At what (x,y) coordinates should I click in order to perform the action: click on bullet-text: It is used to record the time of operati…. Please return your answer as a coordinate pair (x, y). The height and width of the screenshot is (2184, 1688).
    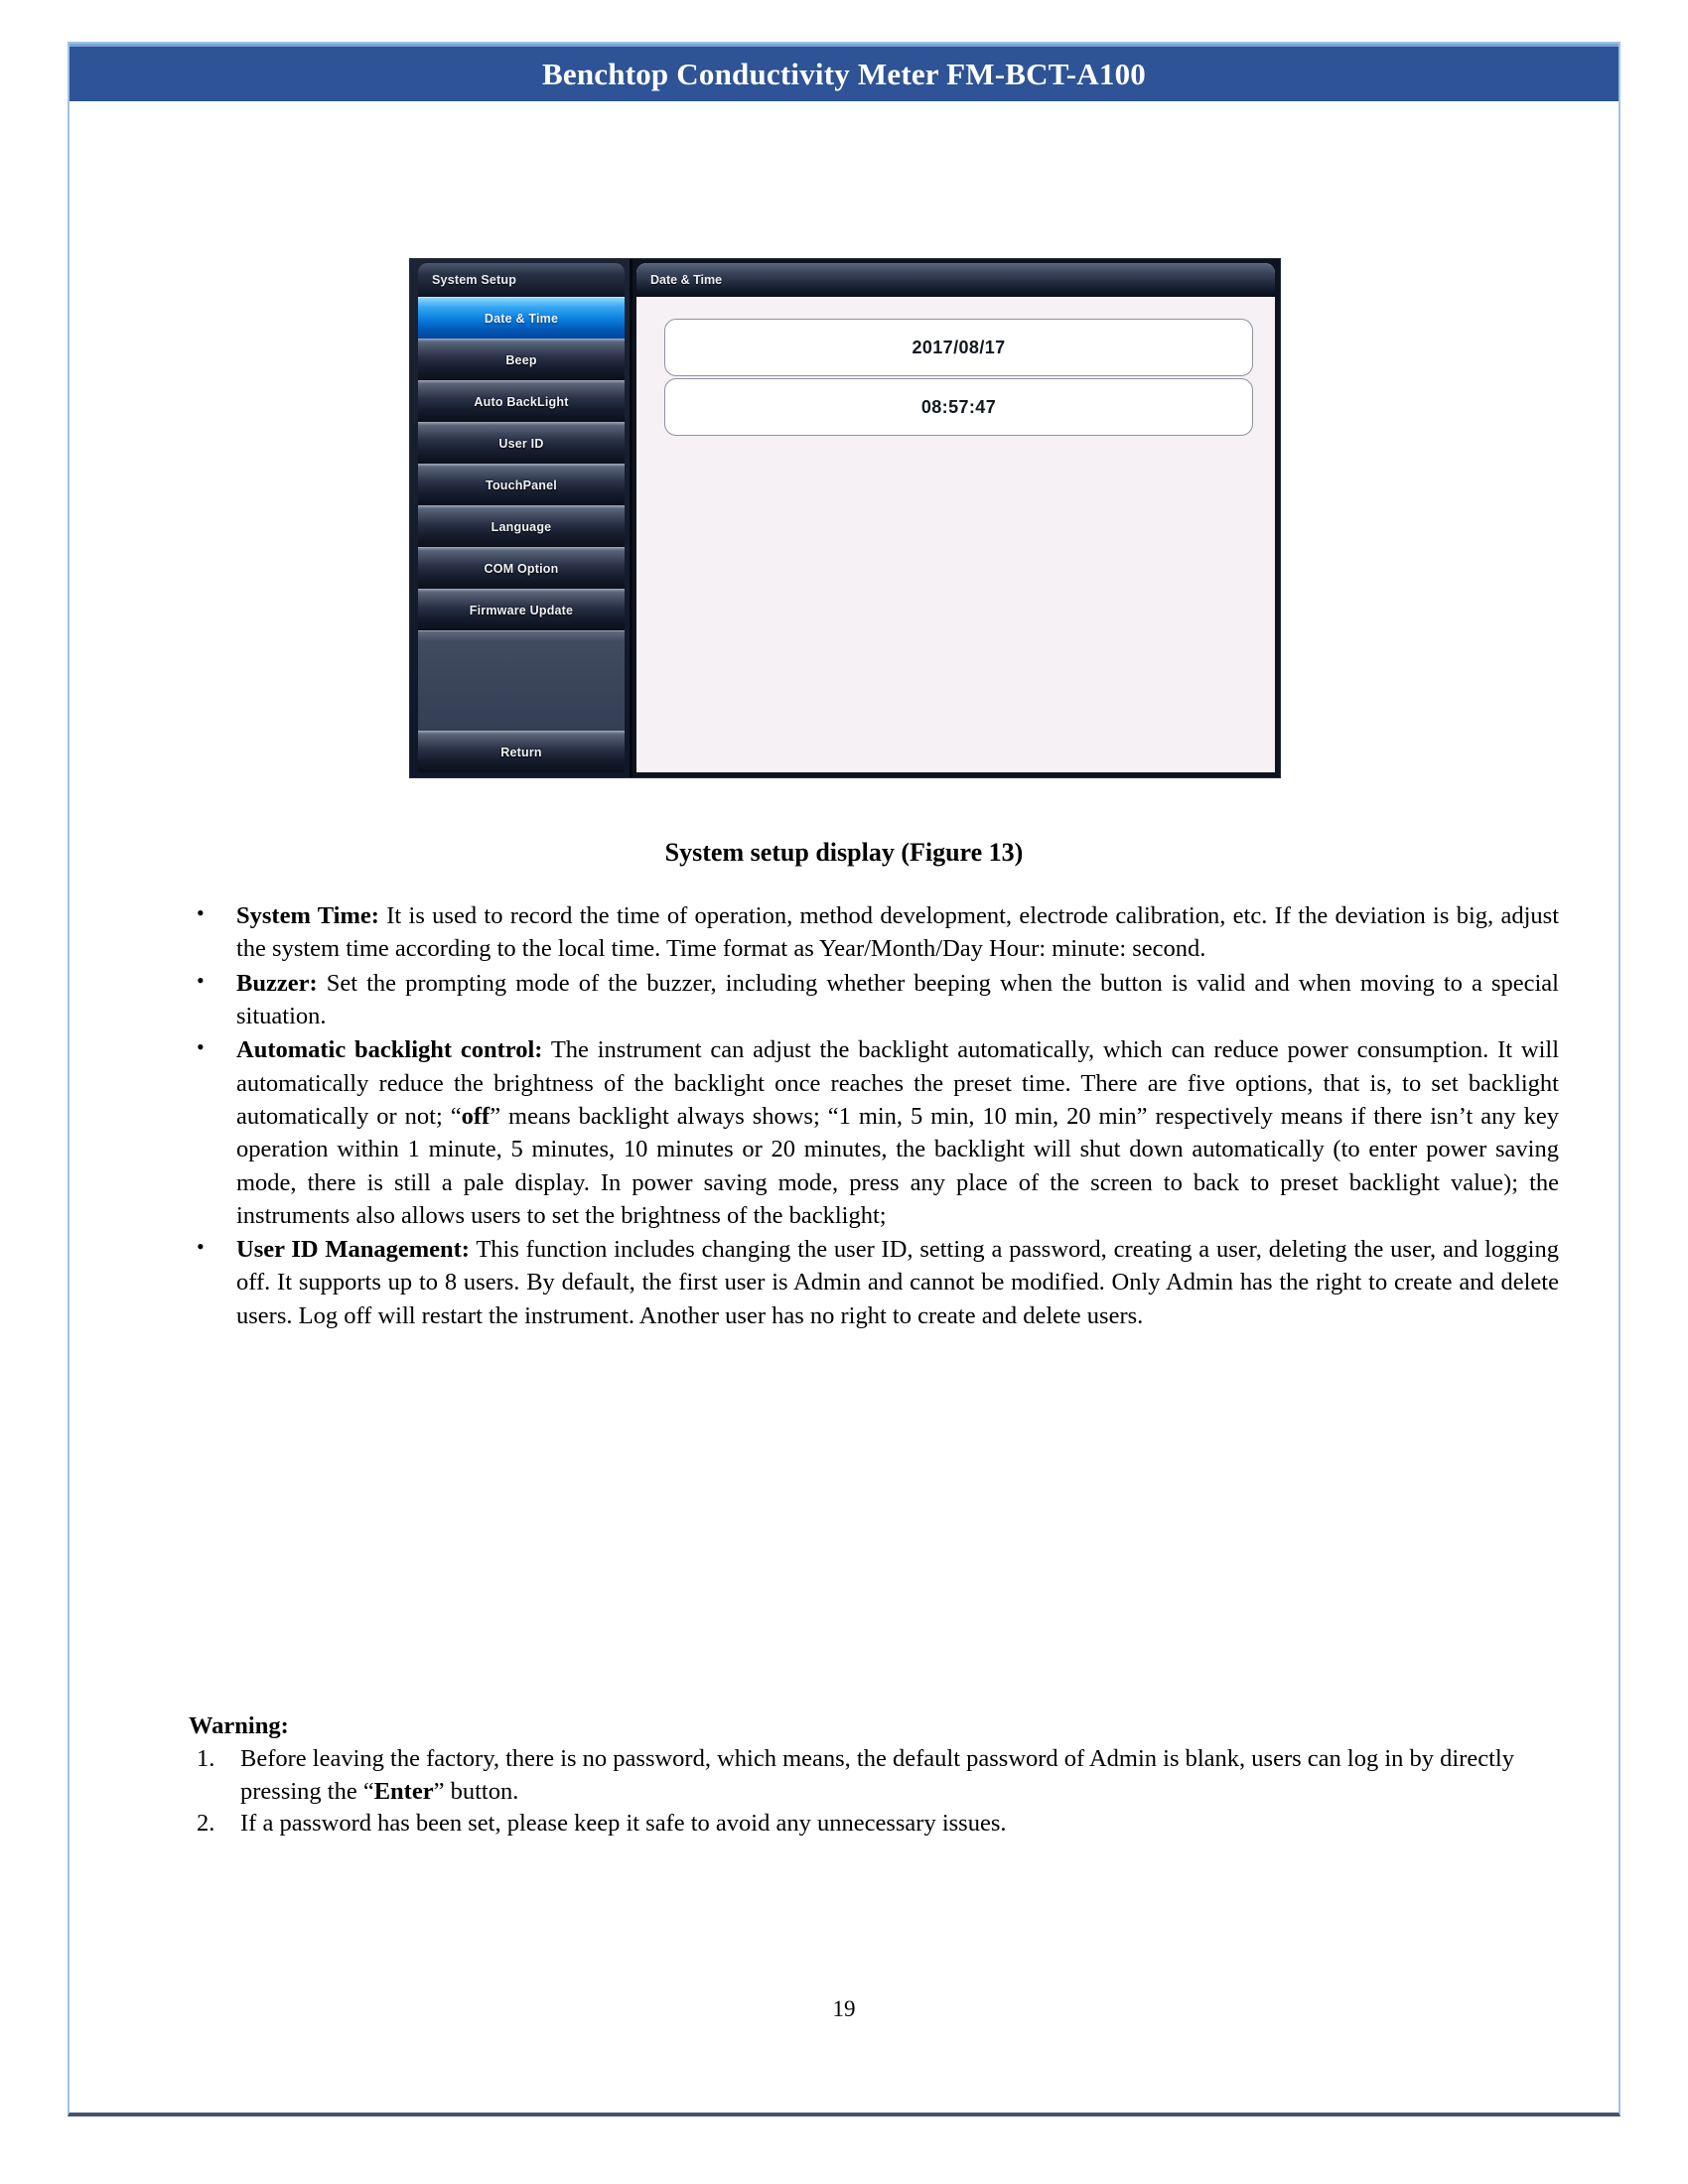
    Looking at the image, I should click on (897, 932).